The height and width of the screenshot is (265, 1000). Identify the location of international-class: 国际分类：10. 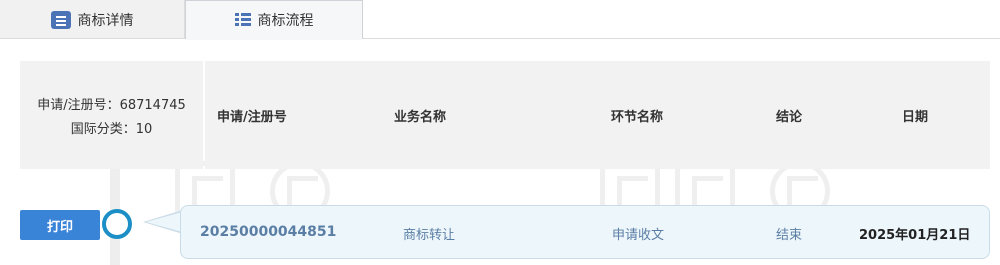
(111, 129).